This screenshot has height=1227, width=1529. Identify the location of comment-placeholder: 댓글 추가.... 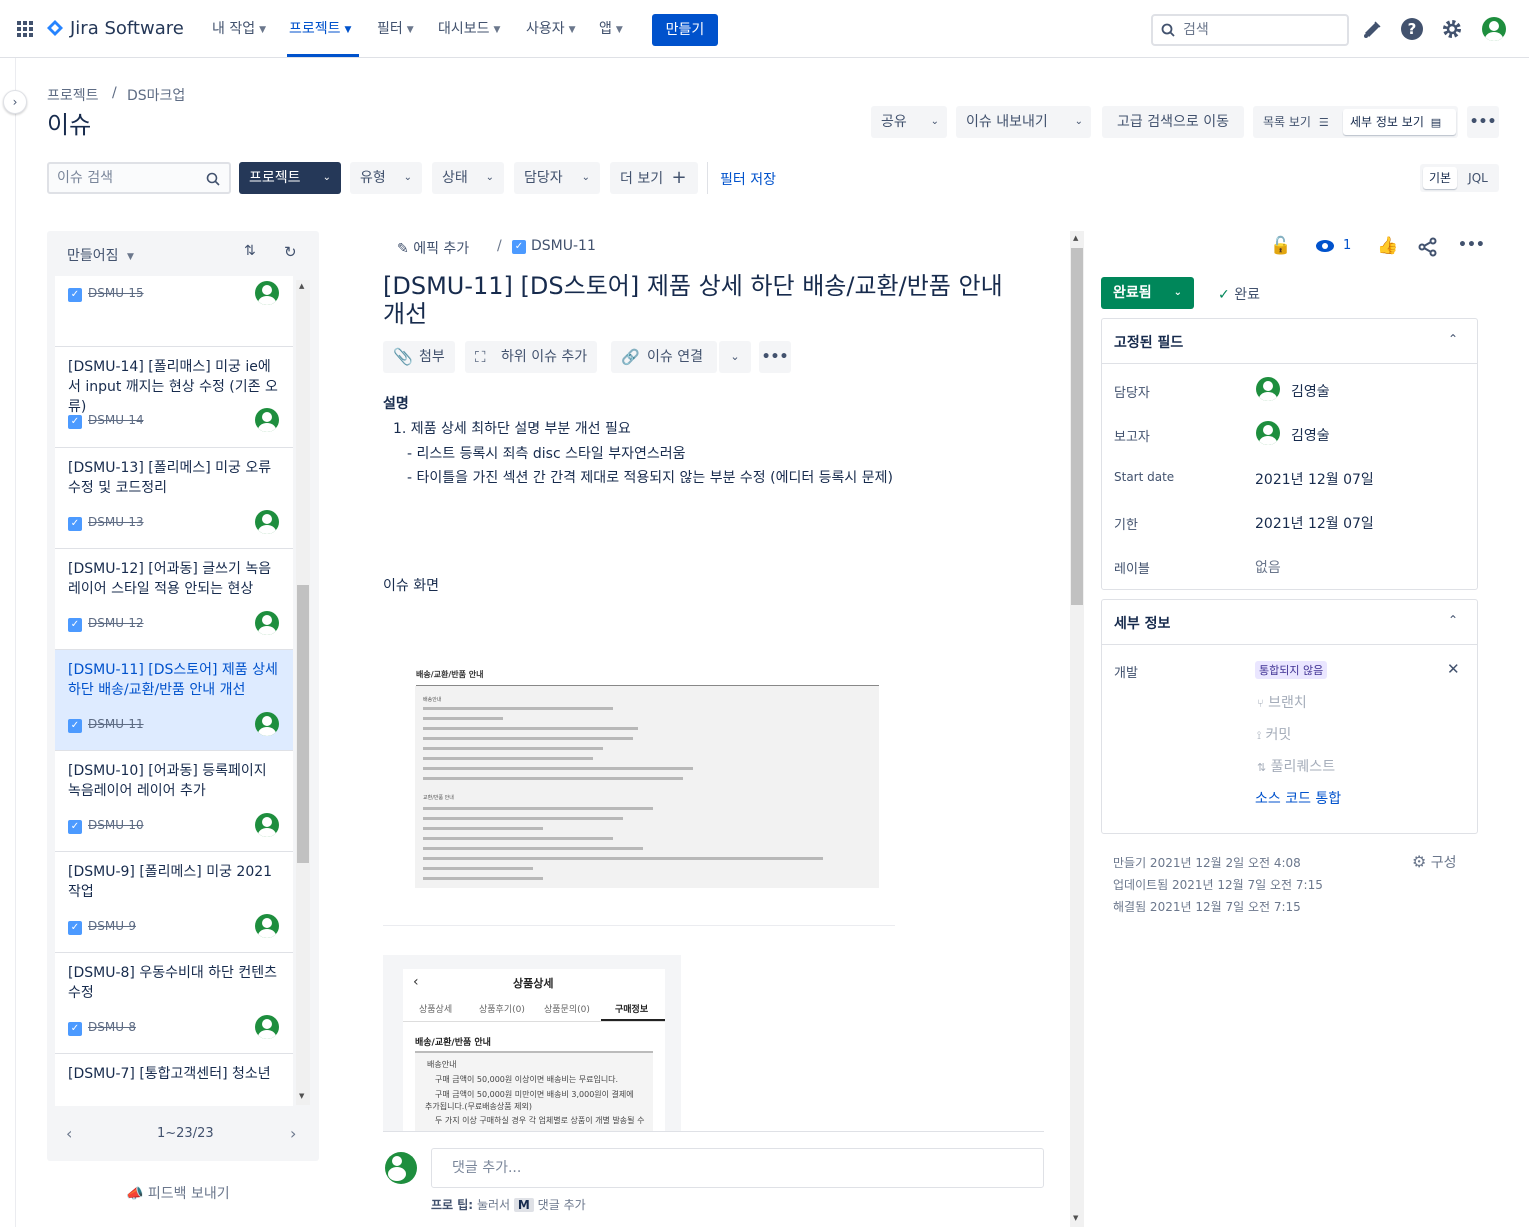
(487, 1168).